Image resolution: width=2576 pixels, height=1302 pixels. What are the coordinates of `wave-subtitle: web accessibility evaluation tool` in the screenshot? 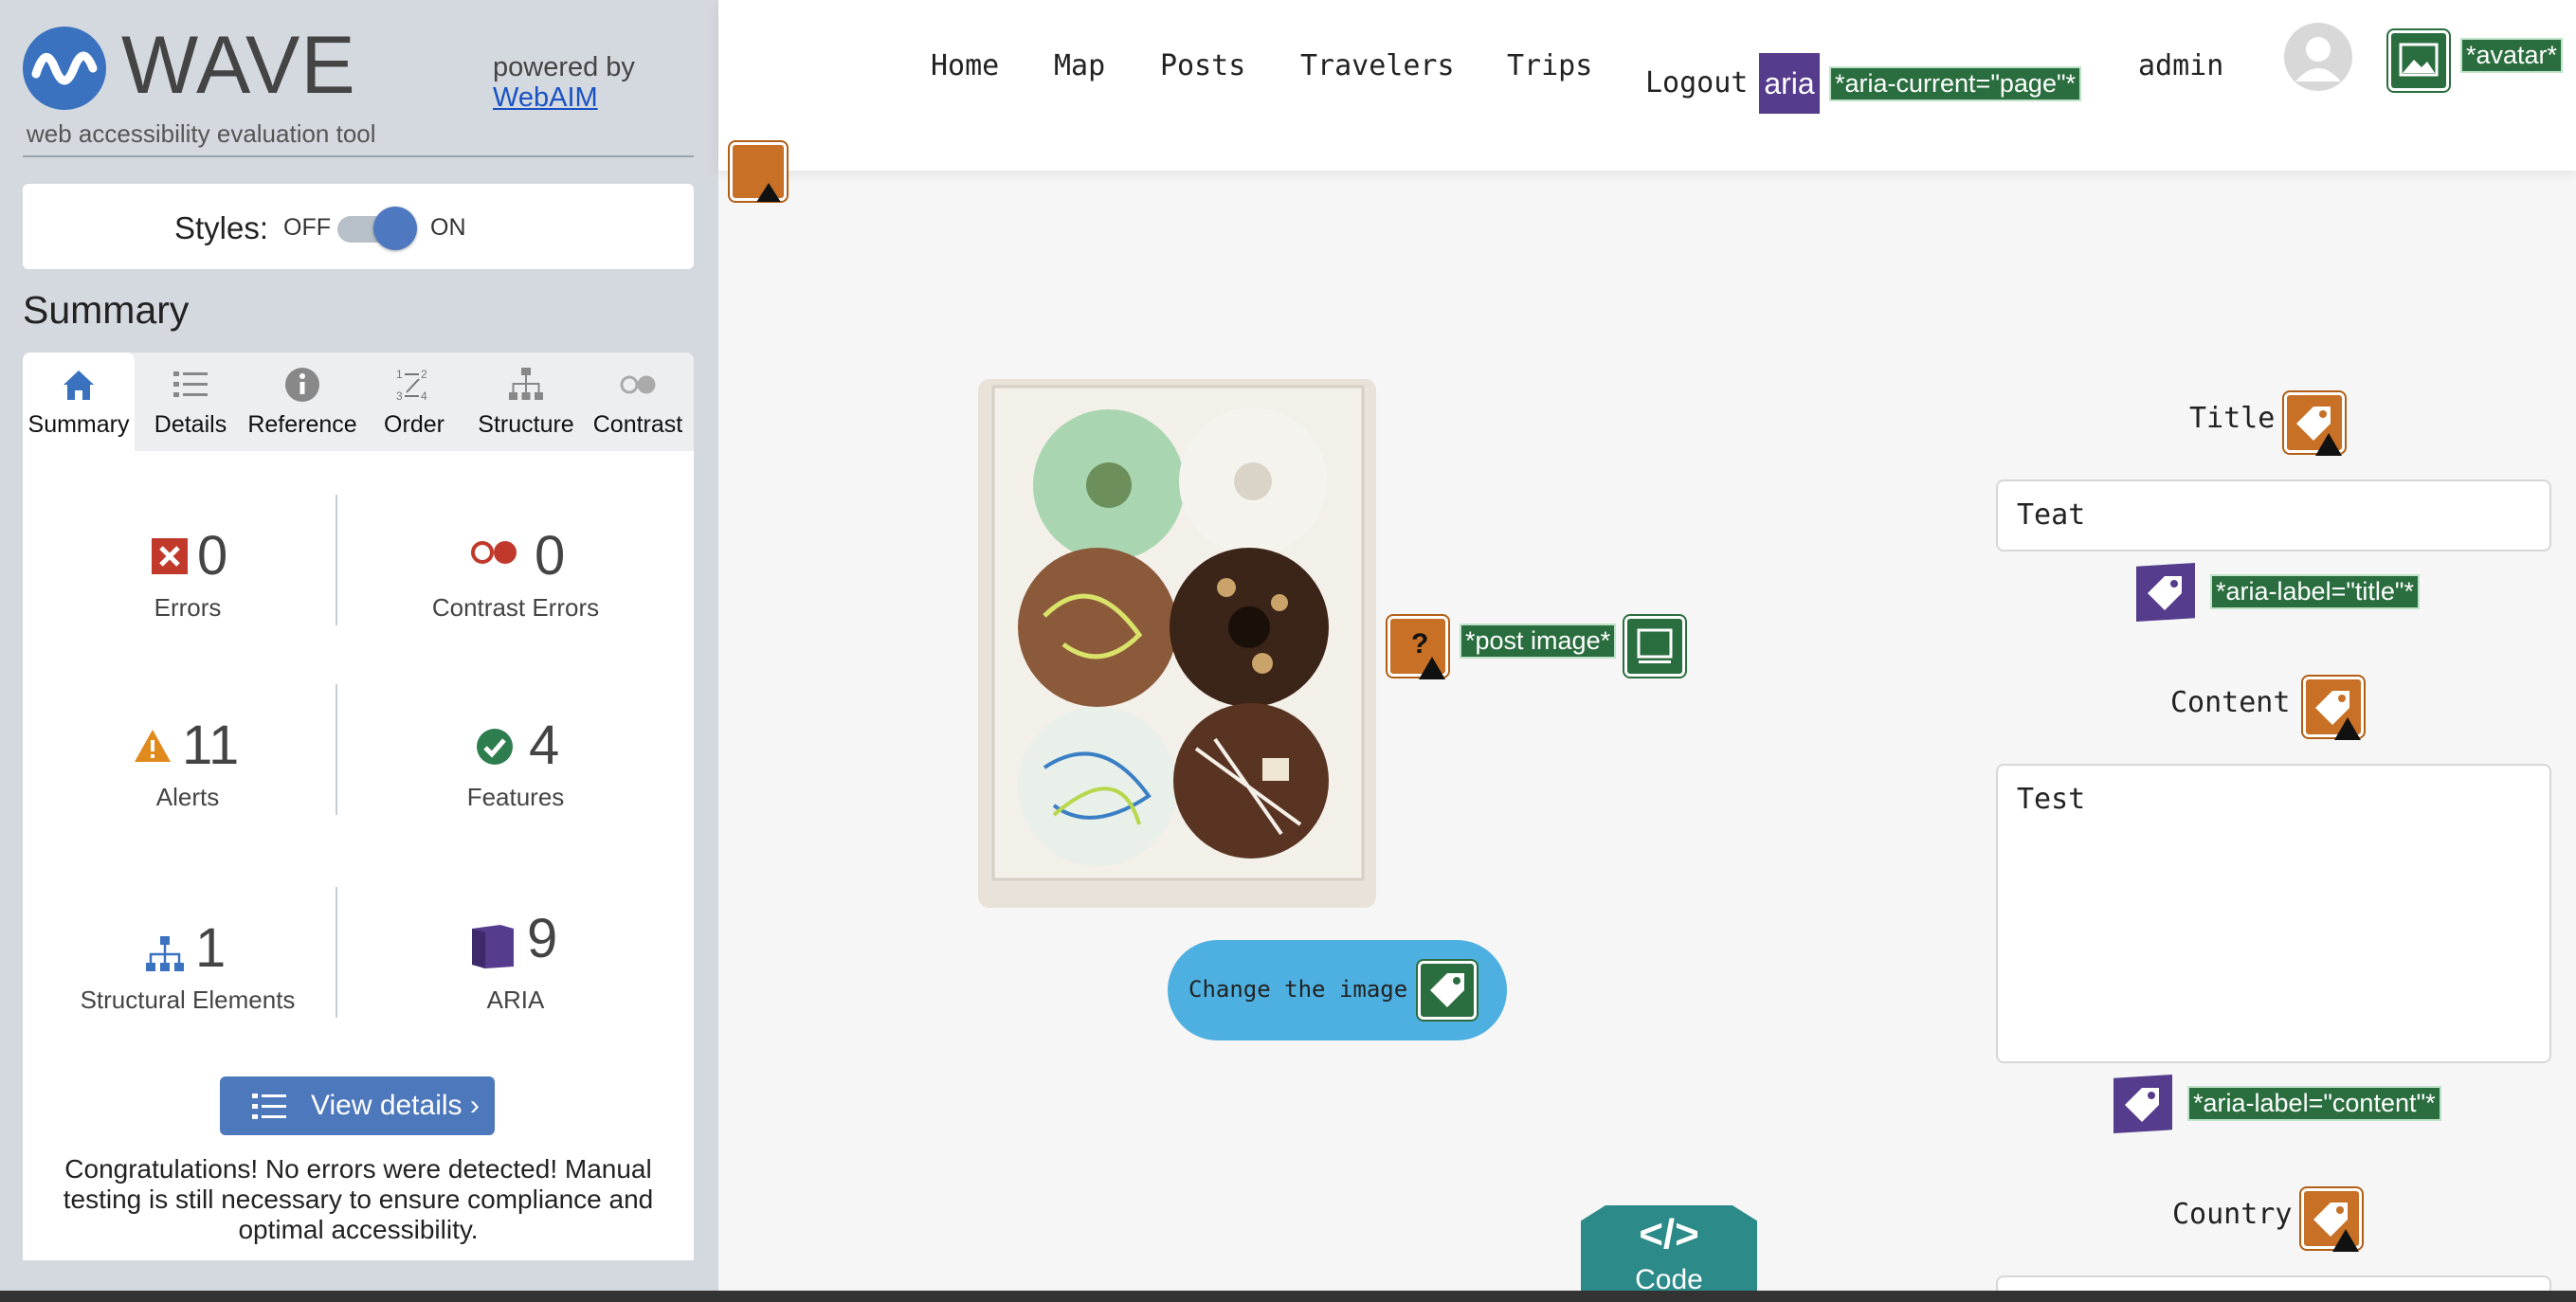 It's located at (201, 133).